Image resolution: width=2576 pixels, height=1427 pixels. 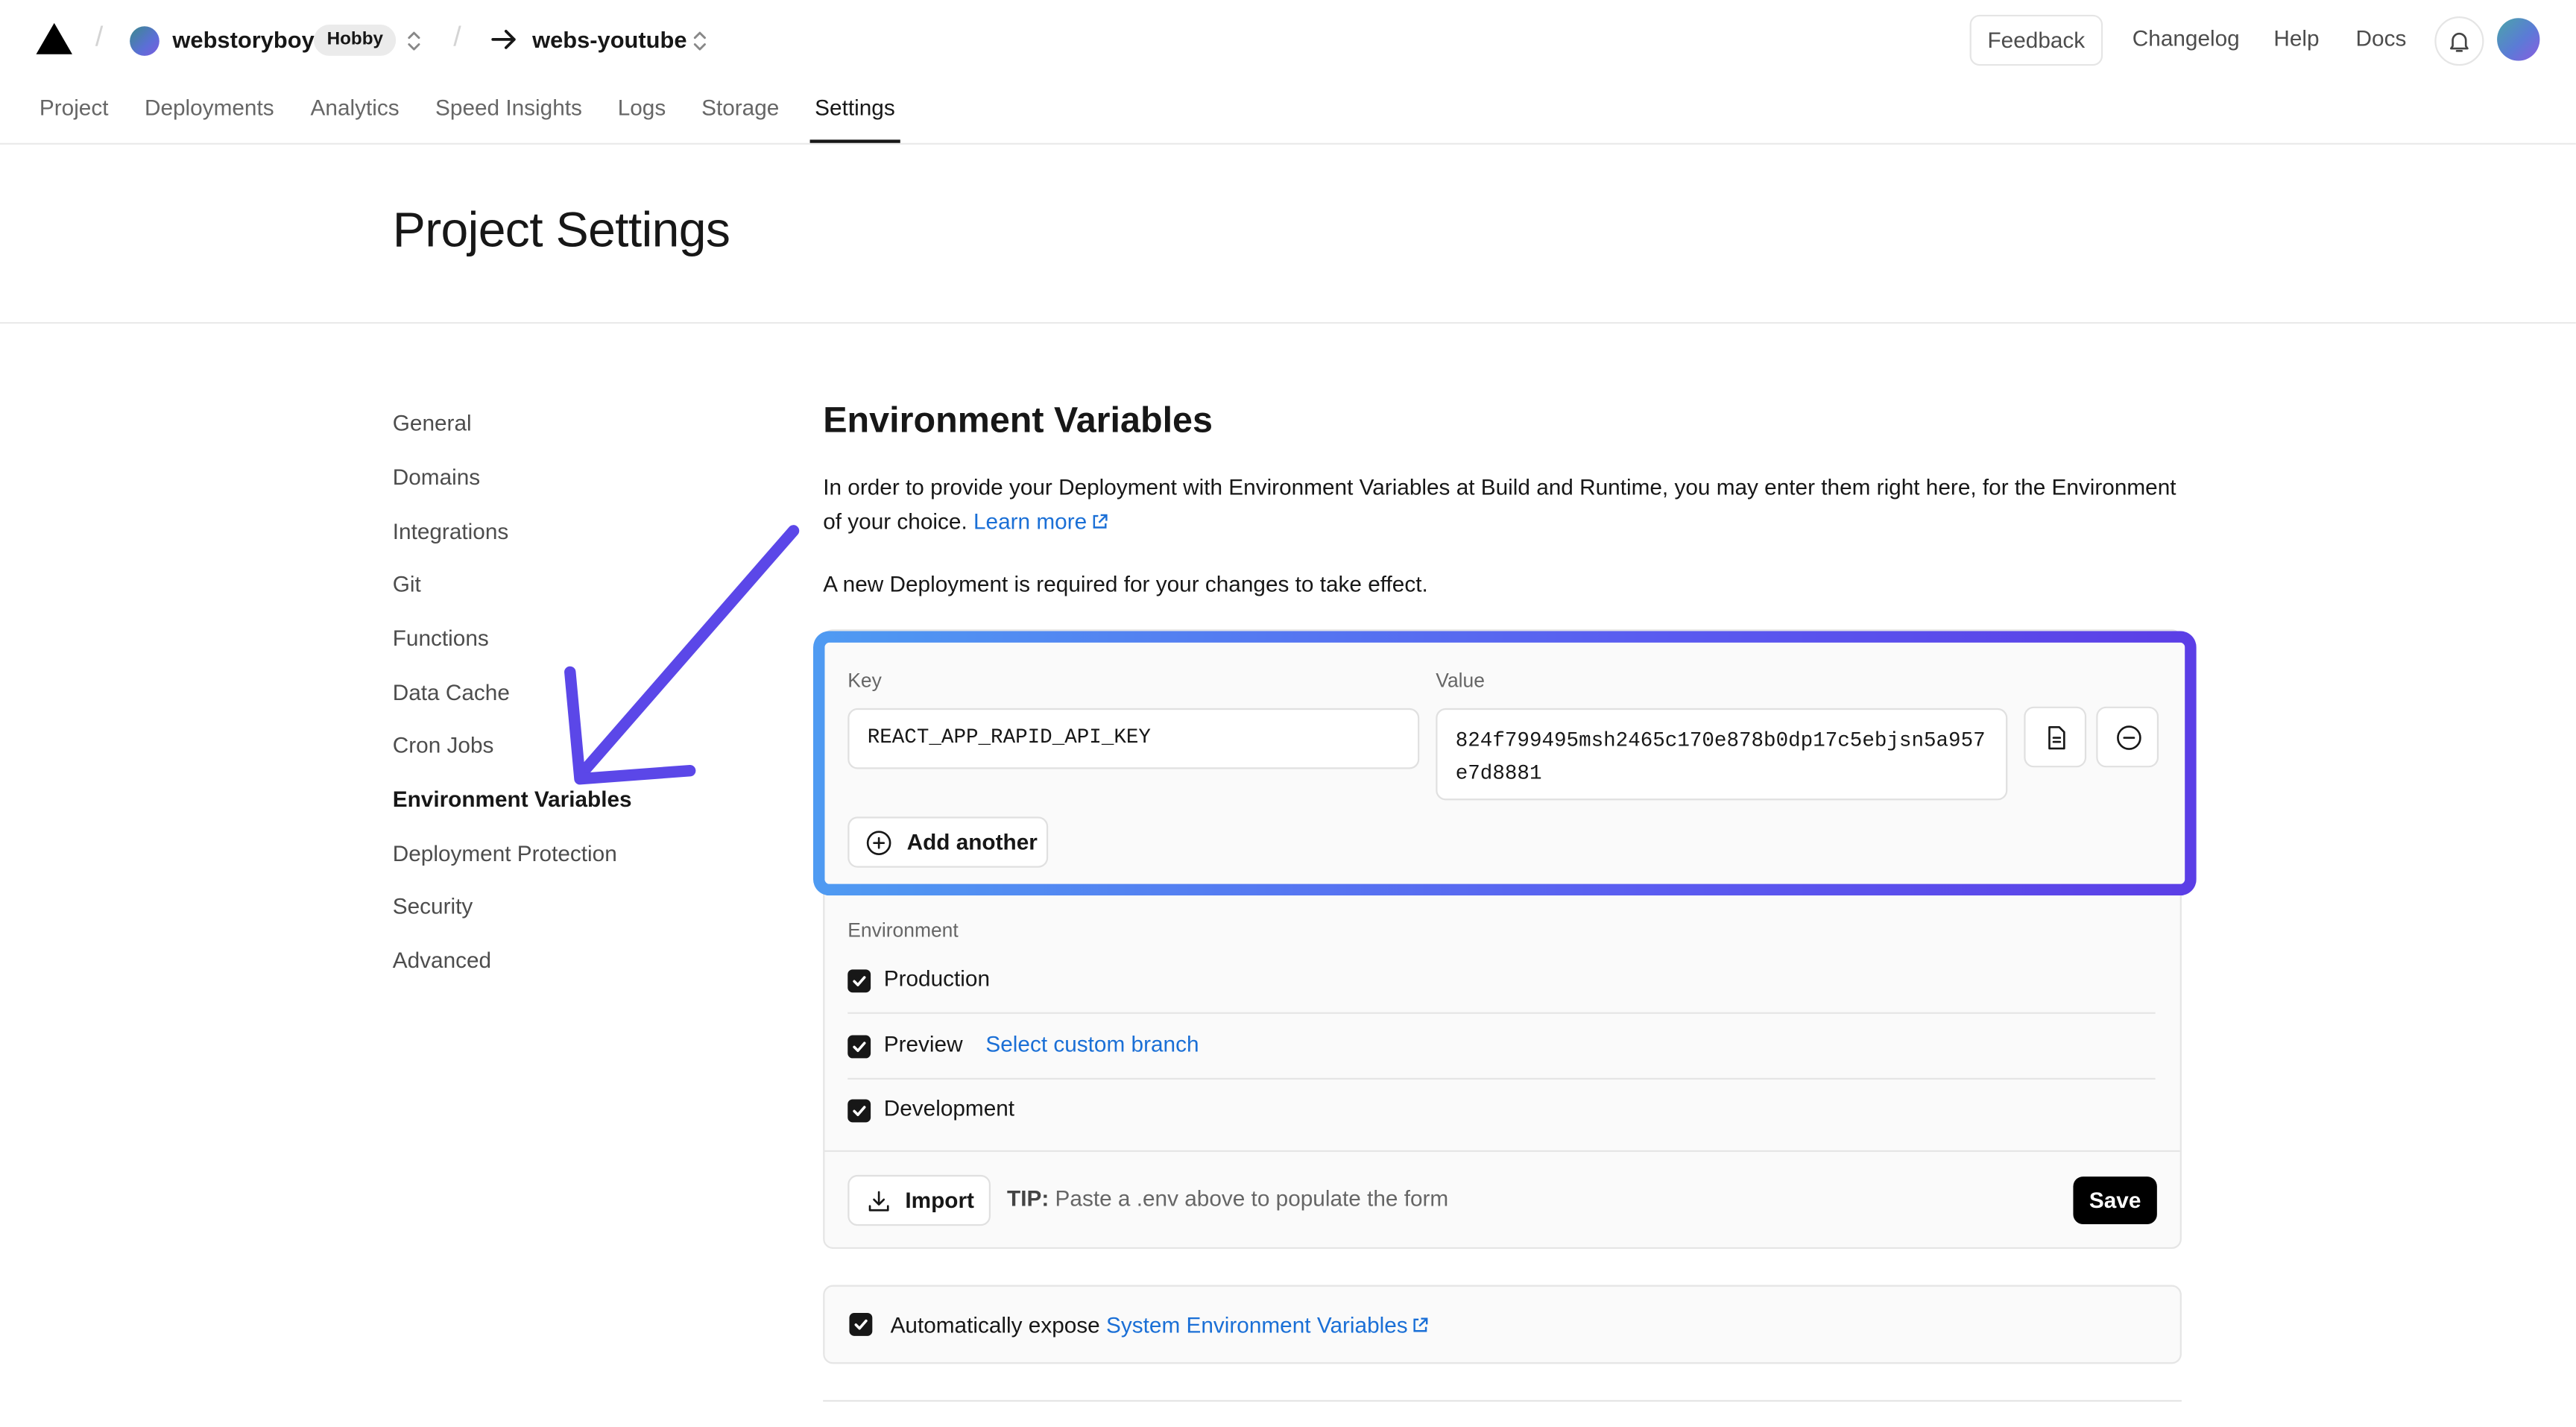 What do you see at coordinates (1028, 1199) in the screenshot?
I see `tip-label: TIP:` at bounding box center [1028, 1199].